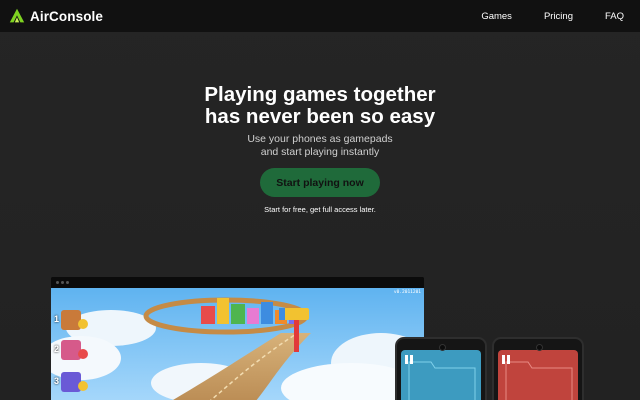 The width and height of the screenshot is (640, 400). I want to click on phone-controller-red, so click(538, 368).